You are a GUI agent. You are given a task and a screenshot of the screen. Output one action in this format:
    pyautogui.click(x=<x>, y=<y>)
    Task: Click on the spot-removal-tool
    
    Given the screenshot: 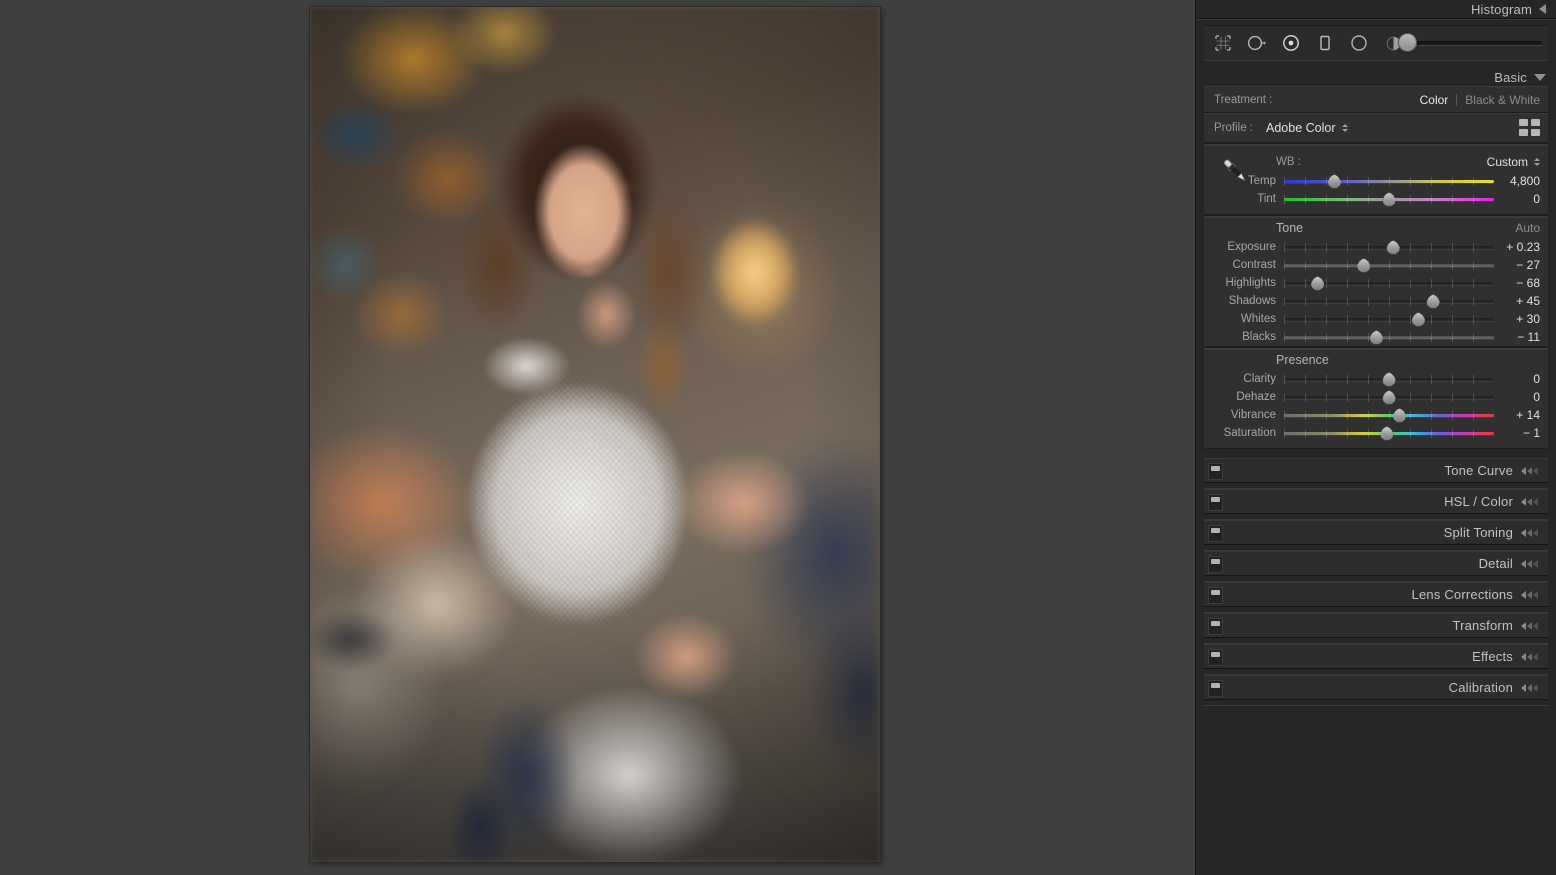 What is the action you would take?
    pyautogui.click(x=1257, y=43)
    